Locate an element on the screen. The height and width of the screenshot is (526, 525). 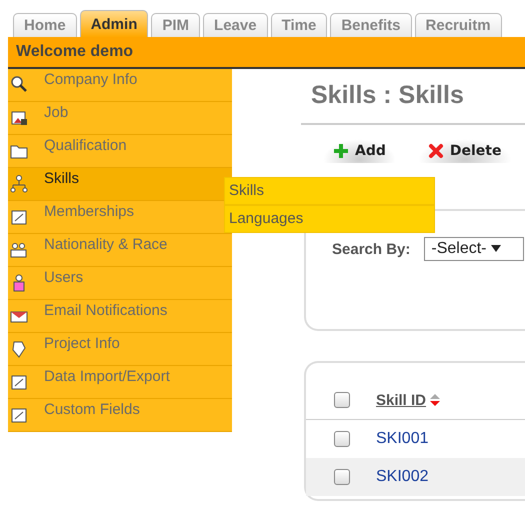
menu-item: Users is located at coordinates (120, 283).